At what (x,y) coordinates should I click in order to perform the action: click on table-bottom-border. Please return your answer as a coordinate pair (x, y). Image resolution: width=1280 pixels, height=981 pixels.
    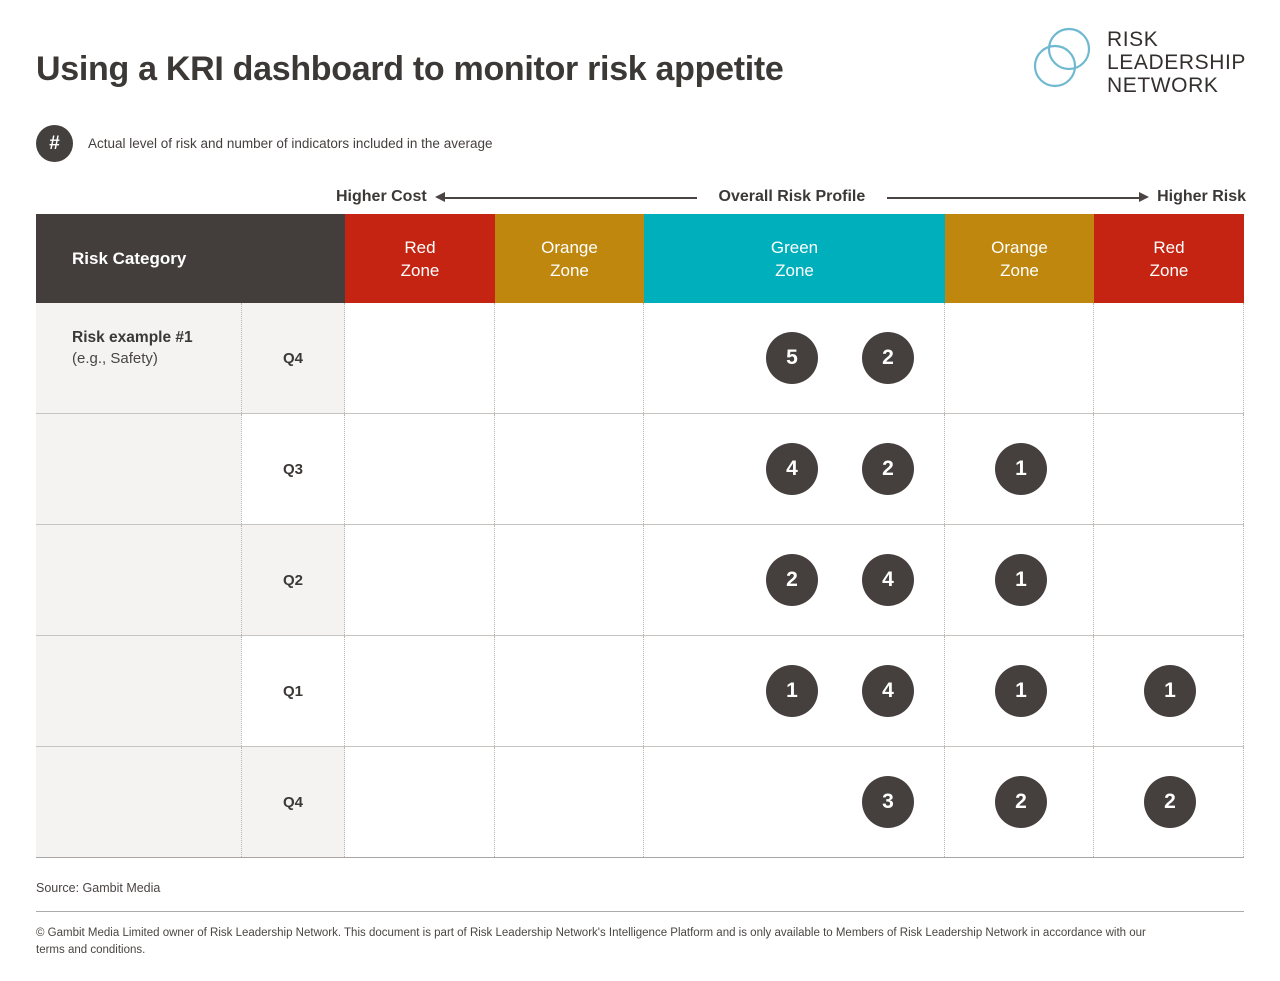
    Looking at the image, I should click on (640, 857).